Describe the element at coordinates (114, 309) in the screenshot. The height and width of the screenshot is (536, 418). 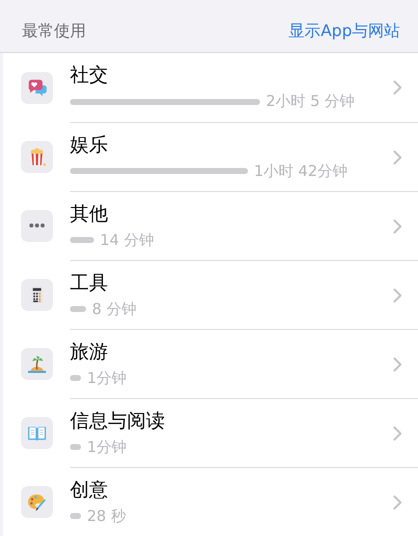
I see `usage-time: 8 分钟` at that location.